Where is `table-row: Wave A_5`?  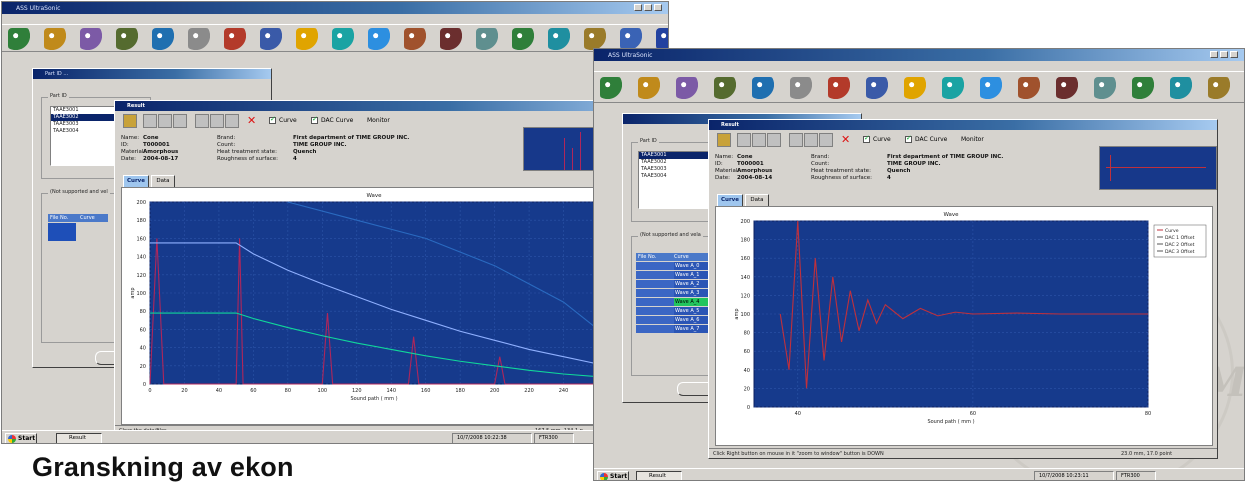 table-row: Wave A_5 is located at coordinates (674, 311).